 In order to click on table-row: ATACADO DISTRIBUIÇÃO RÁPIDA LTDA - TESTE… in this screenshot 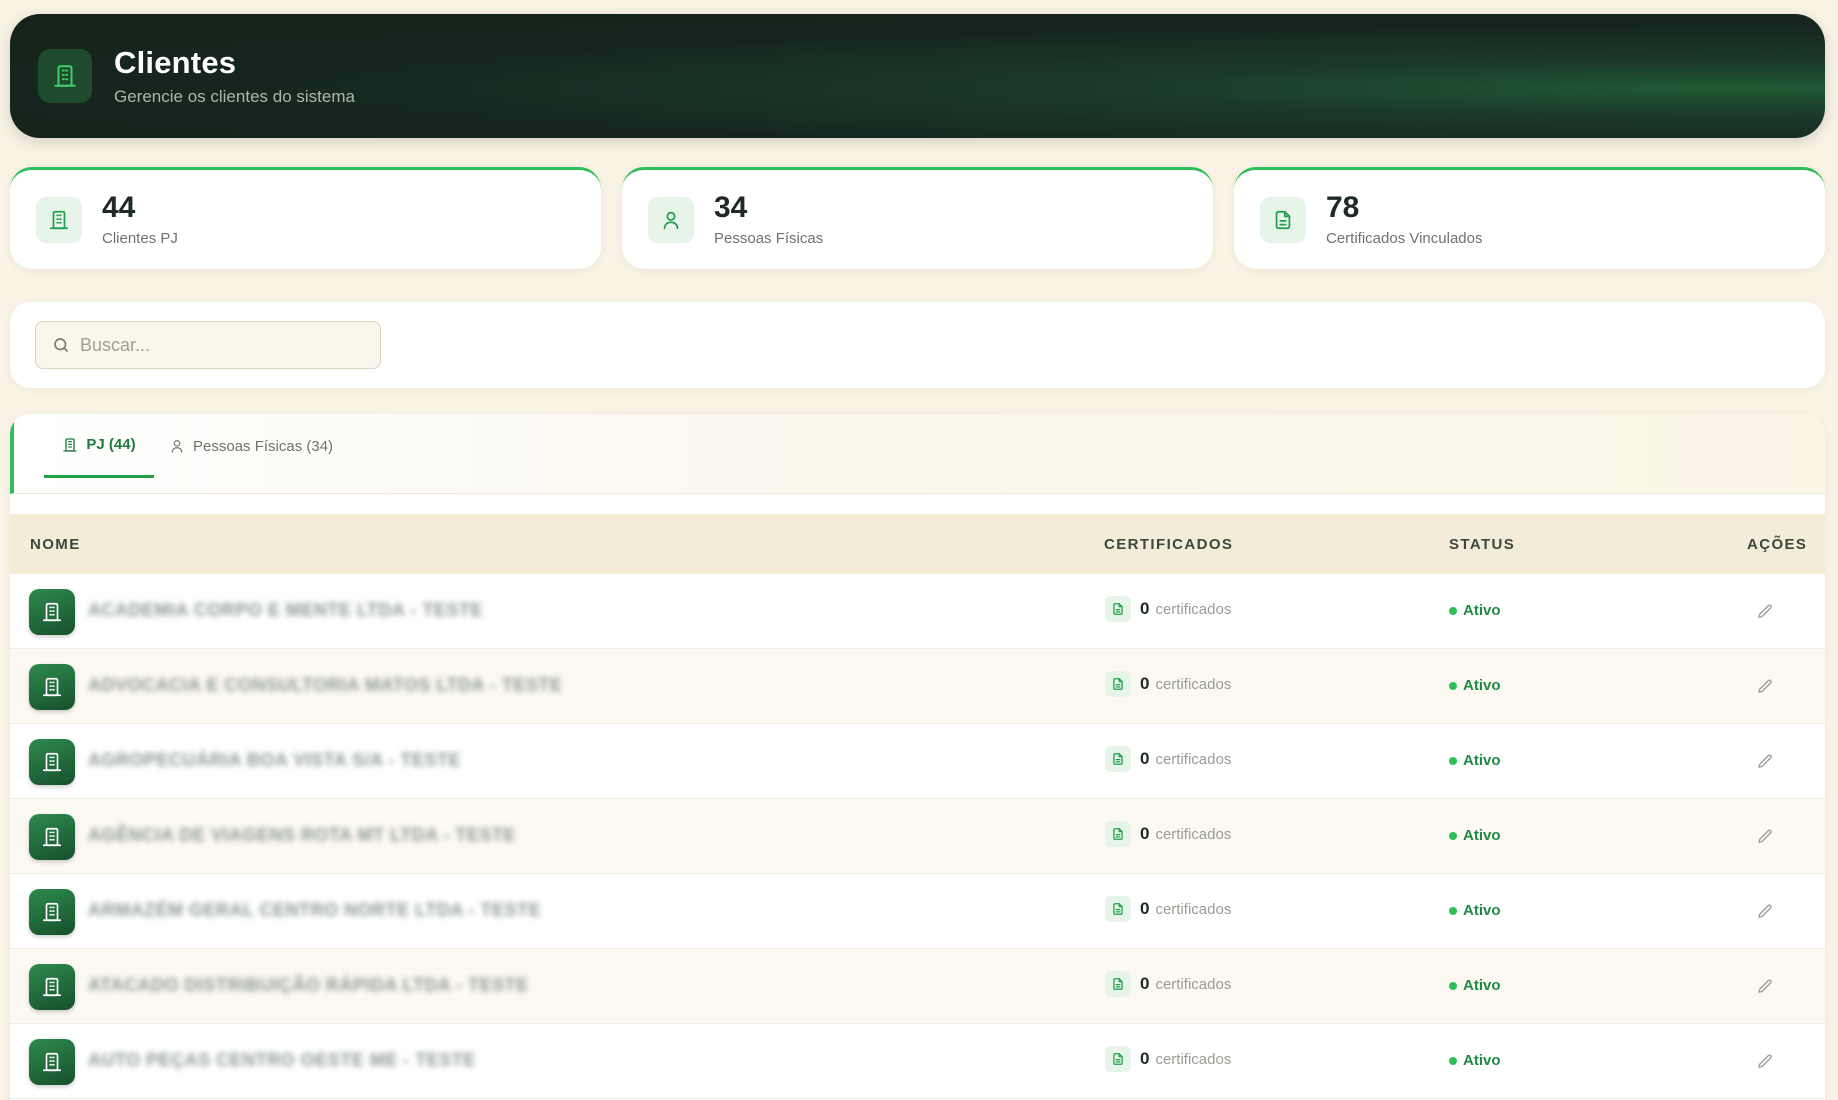, I will do `click(917, 986)`.